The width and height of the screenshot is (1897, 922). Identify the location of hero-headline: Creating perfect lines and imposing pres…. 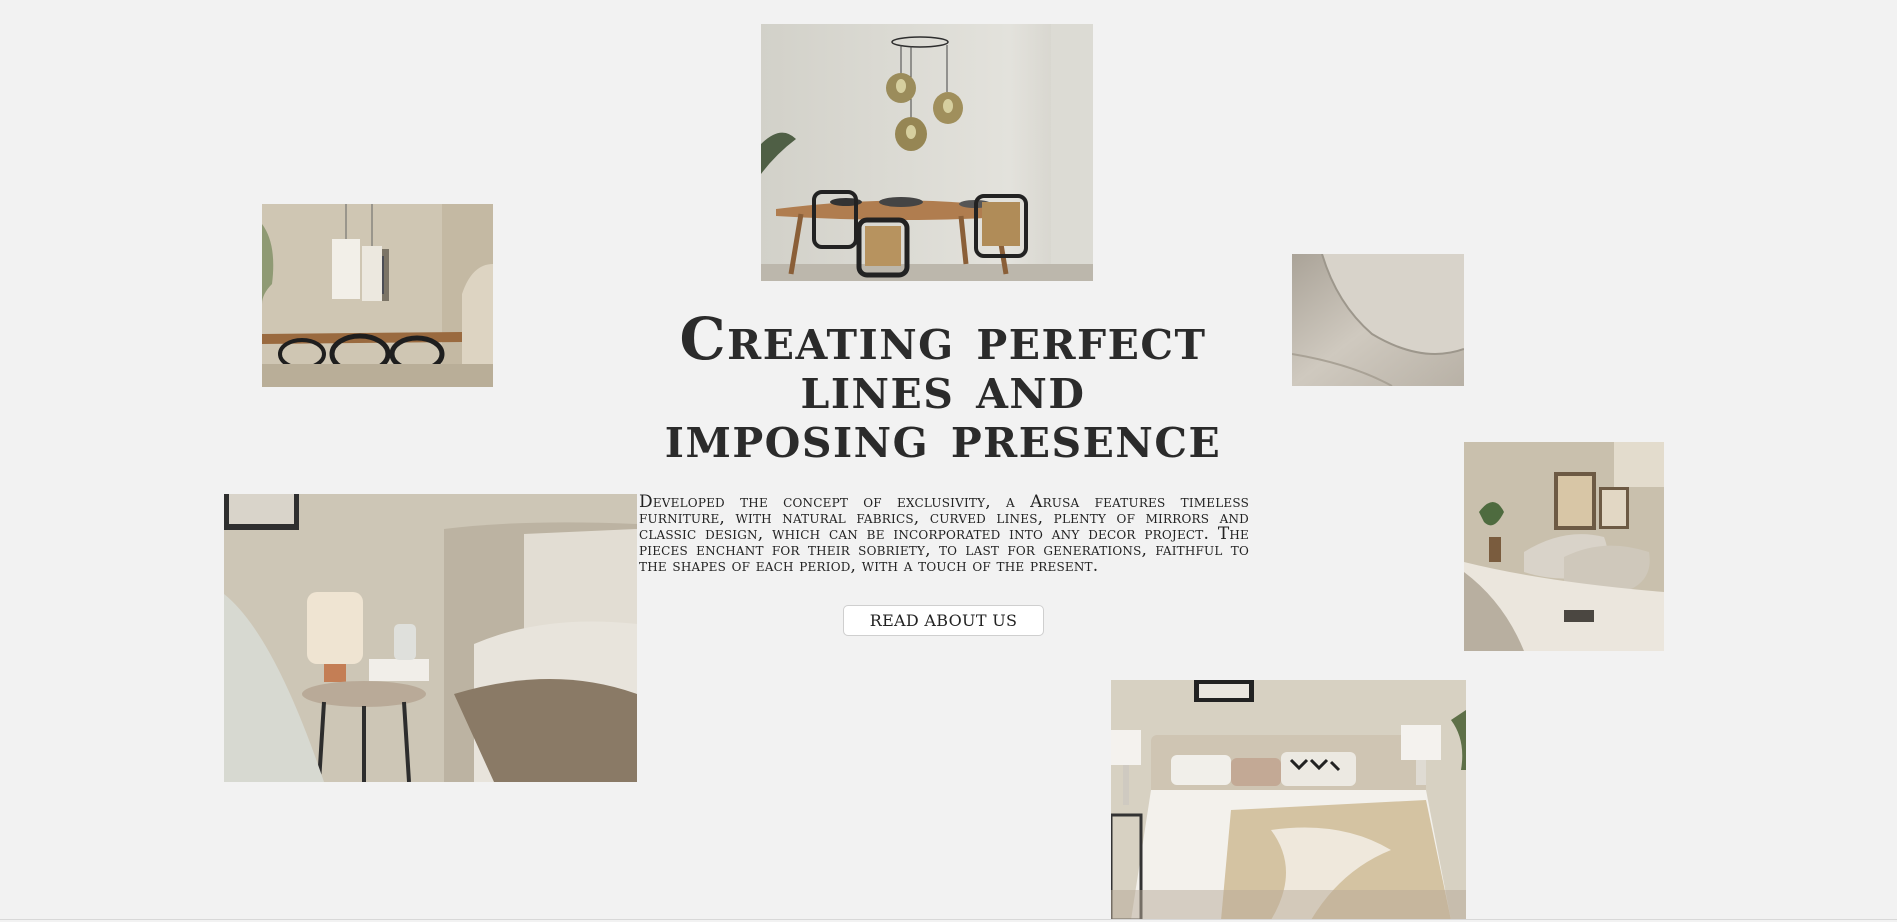
(943, 388).